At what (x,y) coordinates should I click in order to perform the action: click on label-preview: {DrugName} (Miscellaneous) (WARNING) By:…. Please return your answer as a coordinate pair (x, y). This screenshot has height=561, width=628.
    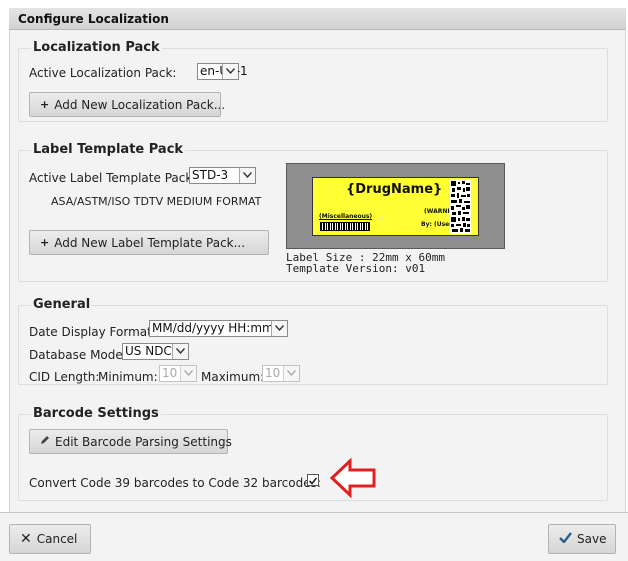
    Looking at the image, I should click on (395, 206).